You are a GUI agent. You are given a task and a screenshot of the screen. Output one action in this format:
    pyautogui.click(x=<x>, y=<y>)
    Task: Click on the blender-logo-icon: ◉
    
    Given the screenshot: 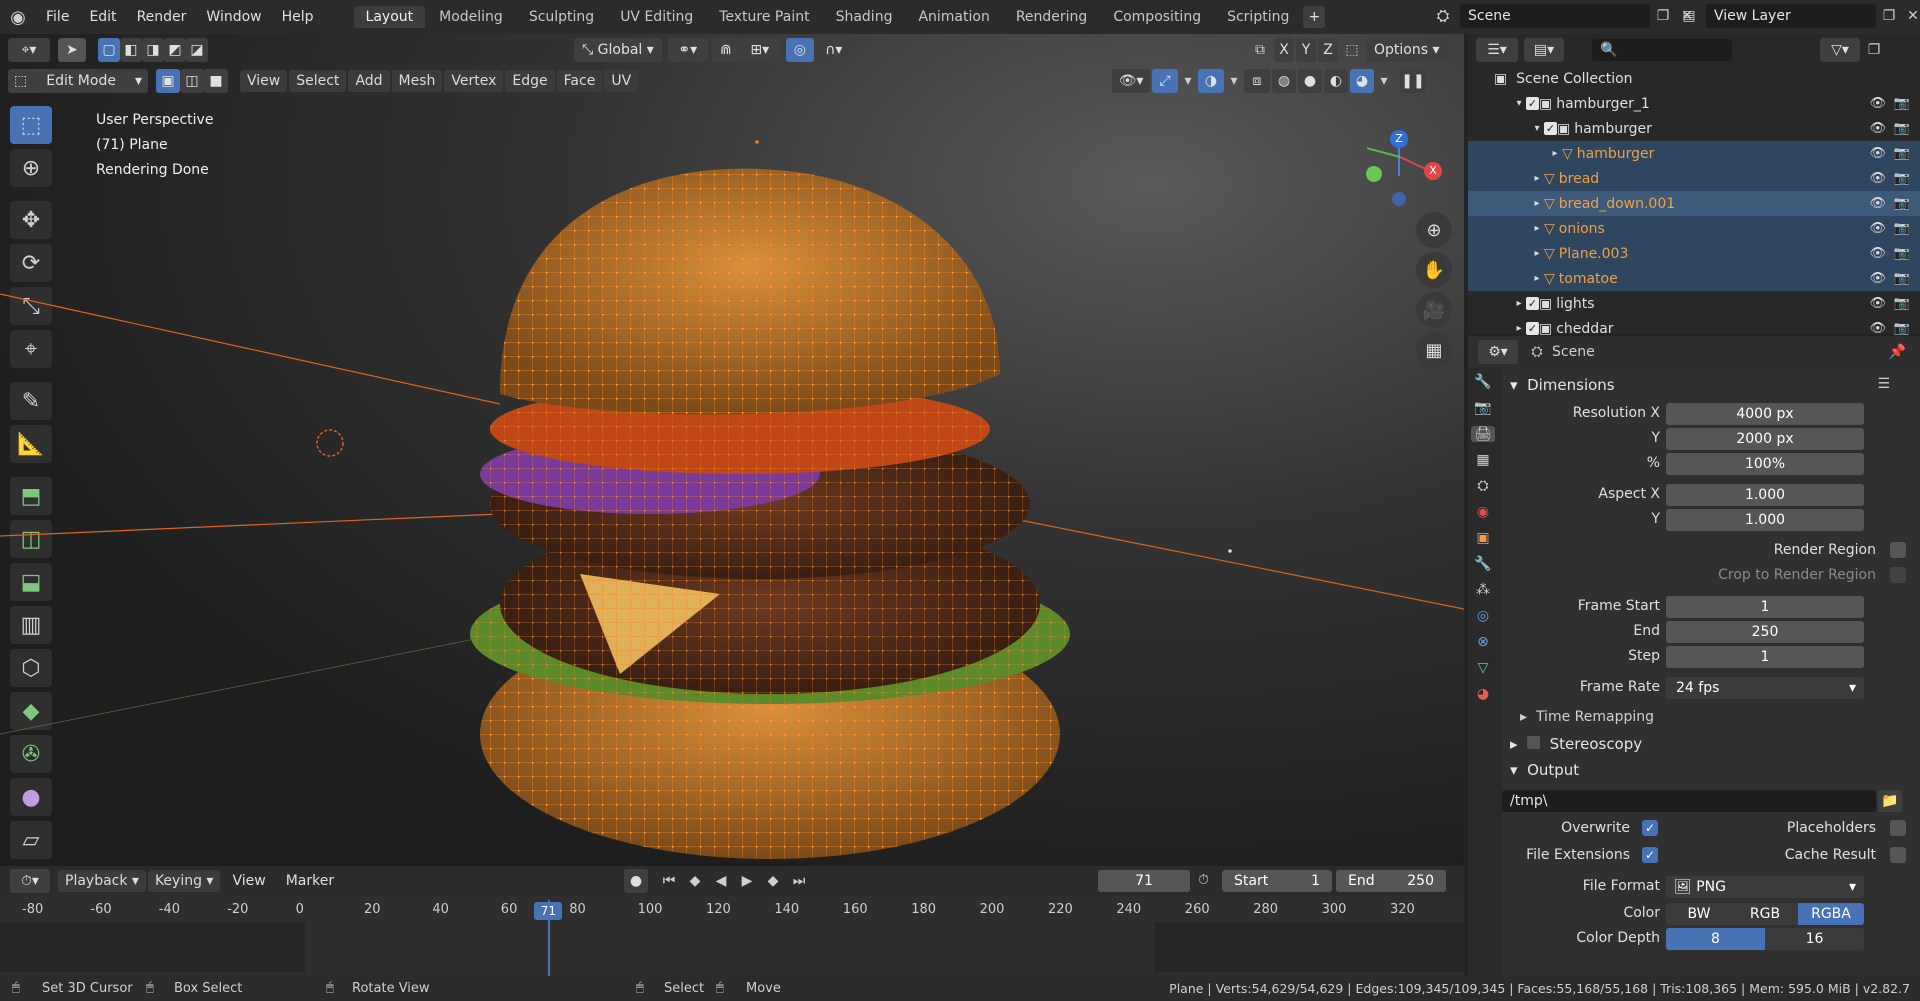 What is the action you would take?
    pyautogui.click(x=18, y=17)
    